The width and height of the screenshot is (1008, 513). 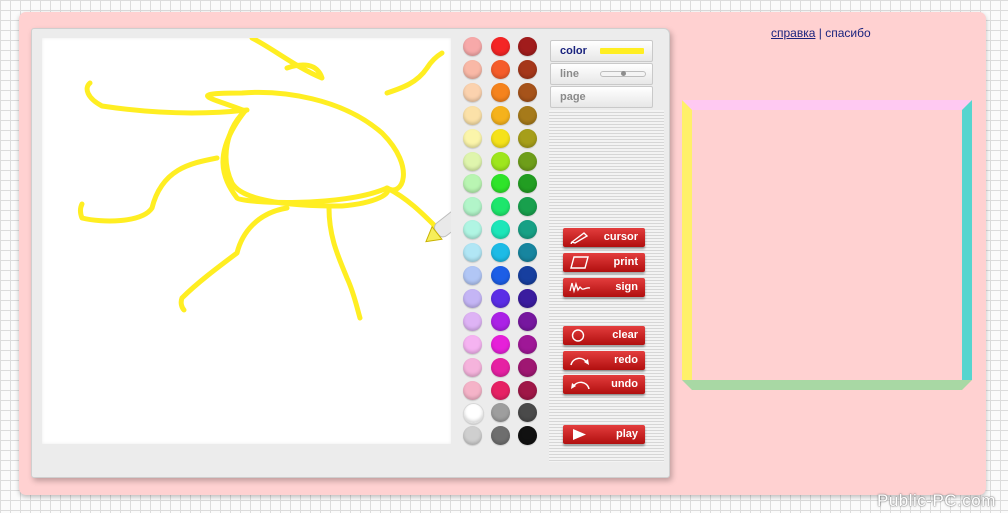 I want to click on cursor-button-label: cursor, so click(x=620, y=237).